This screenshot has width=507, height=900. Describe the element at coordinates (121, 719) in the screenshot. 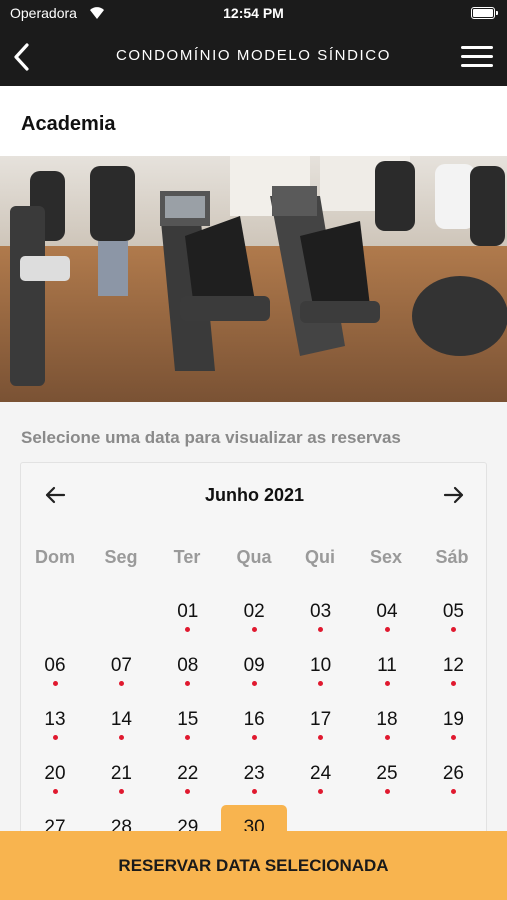

I see `calendar-day-number: 14` at that location.